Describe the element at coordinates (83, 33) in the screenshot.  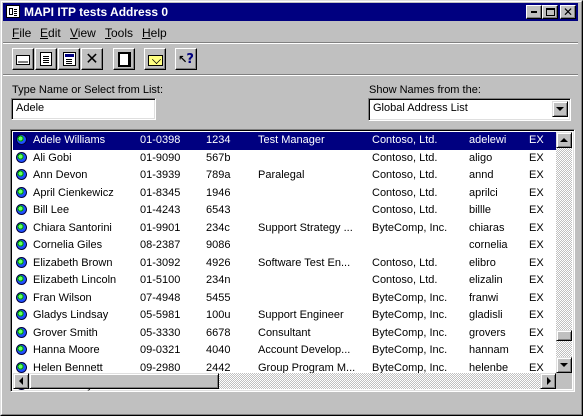
I see `menu-view: View` at that location.